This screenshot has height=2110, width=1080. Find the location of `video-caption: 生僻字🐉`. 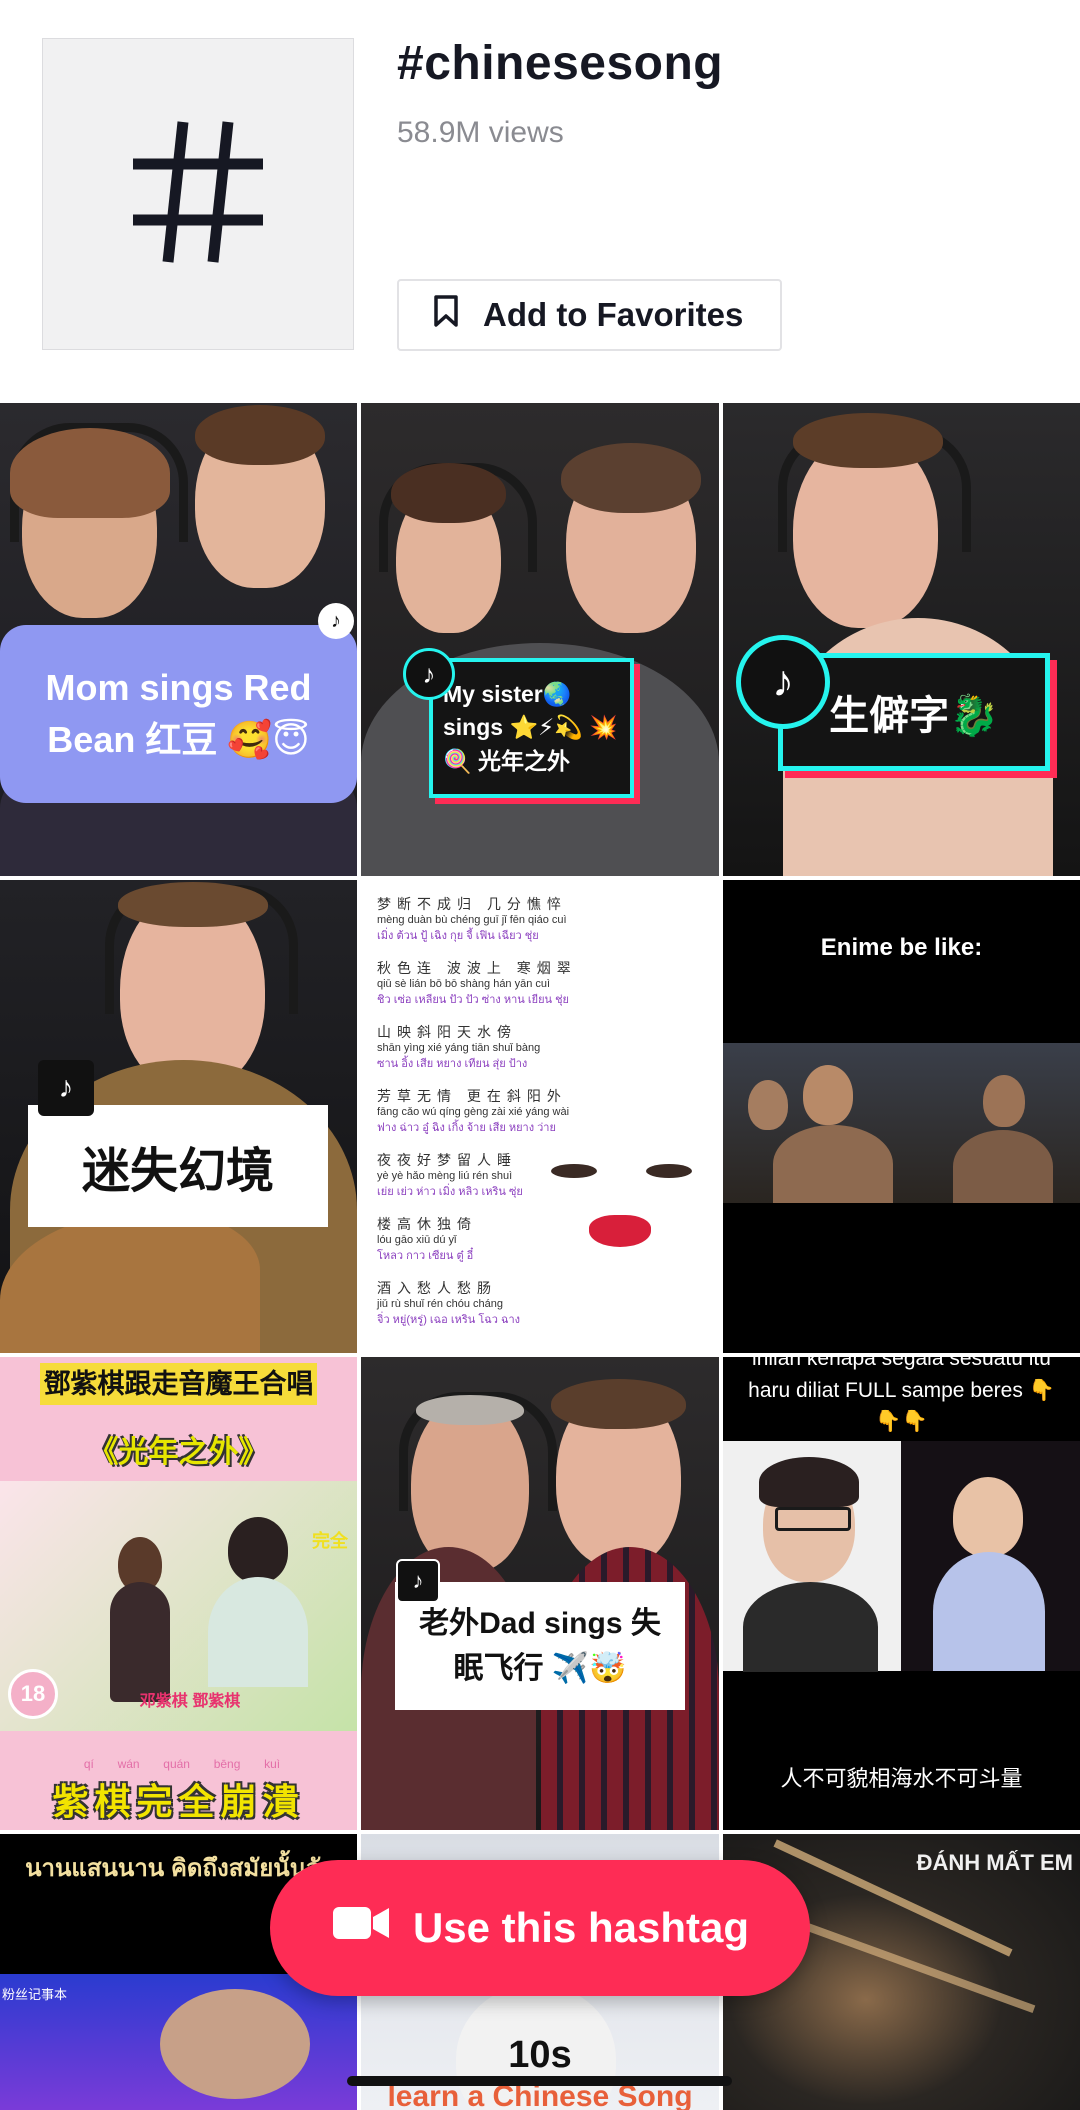

video-caption: 生僻字🐉 is located at coordinates (914, 716).